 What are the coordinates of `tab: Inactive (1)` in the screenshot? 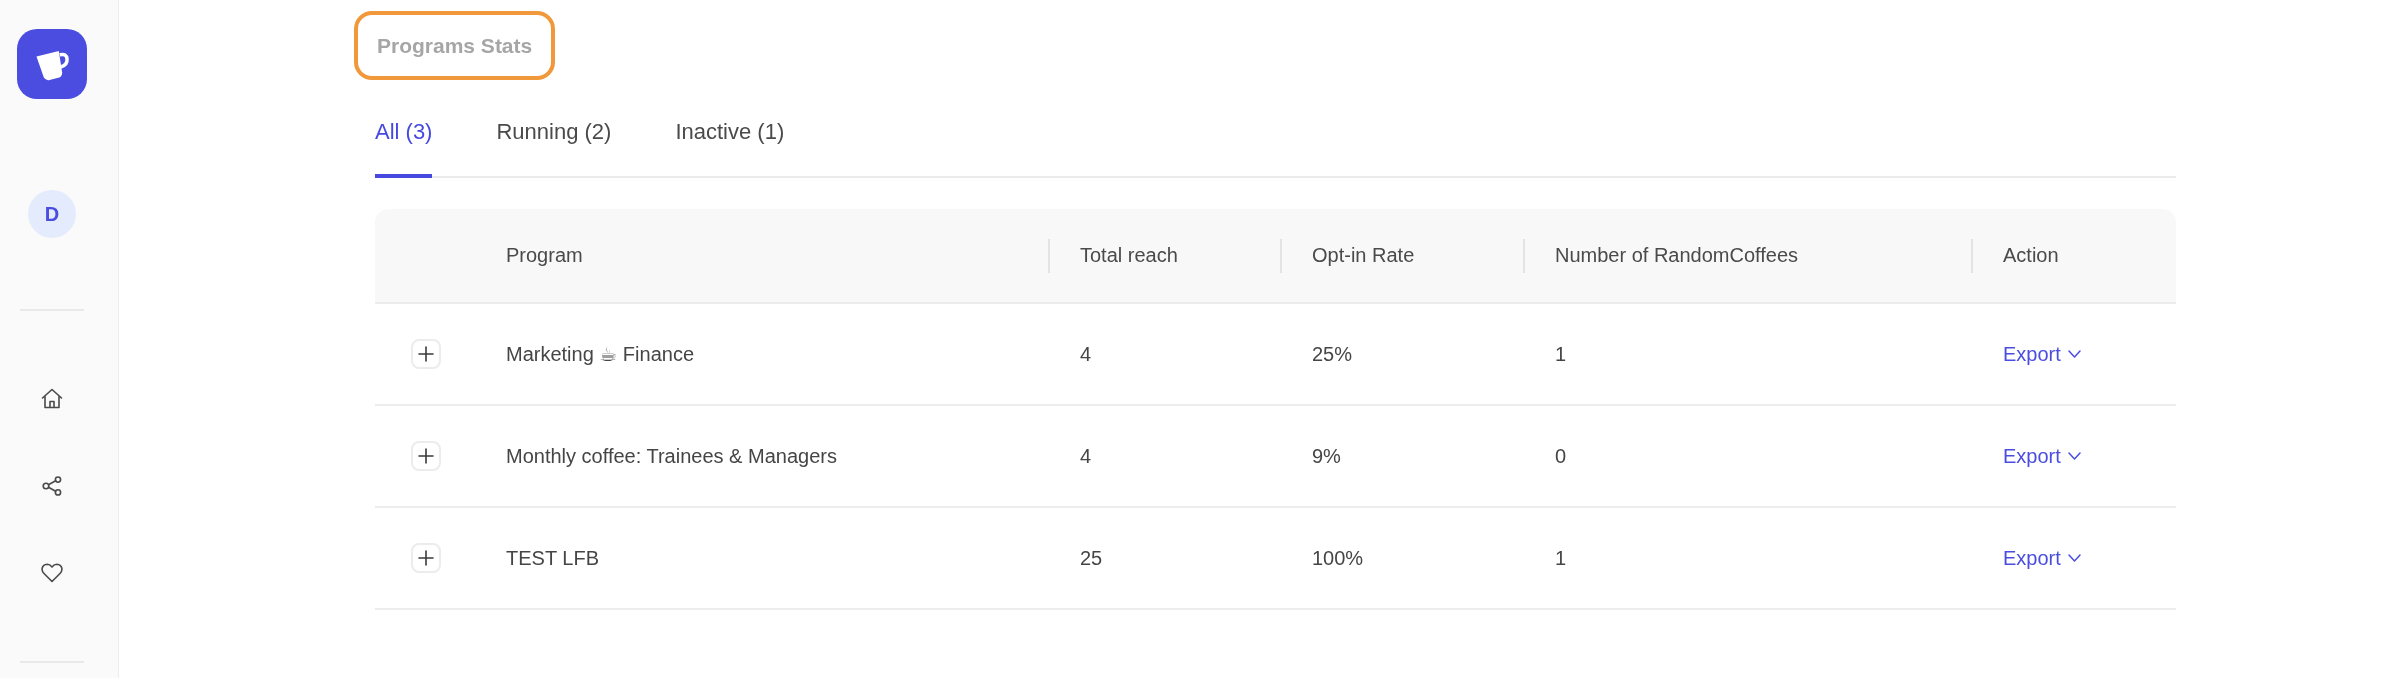 It's located at (730, 141).